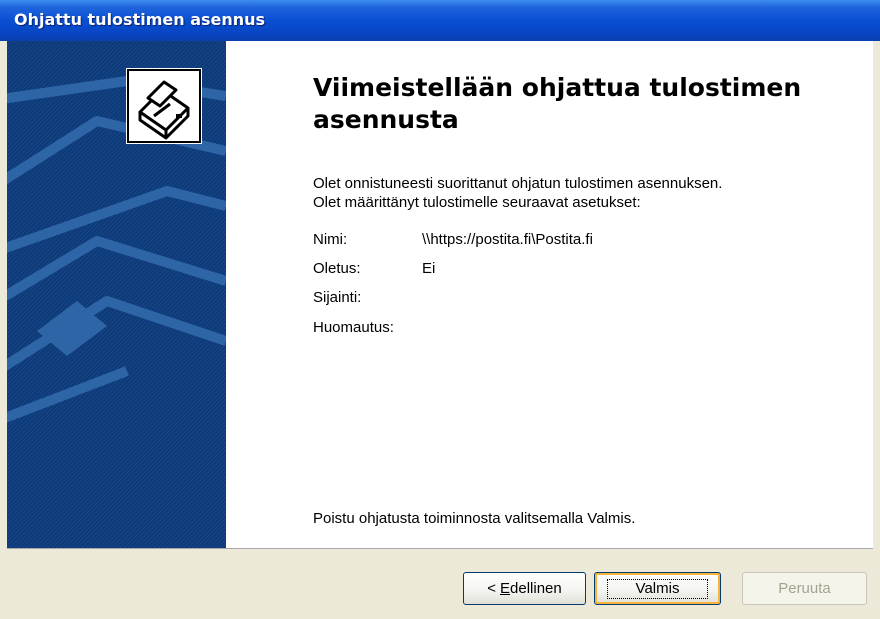 The height and width of the screenshot is (619, 880). What do you see at coordinates (536, 588) in the screenshot?
I see `back-label: dellinen` at bounding box center [536, 588].